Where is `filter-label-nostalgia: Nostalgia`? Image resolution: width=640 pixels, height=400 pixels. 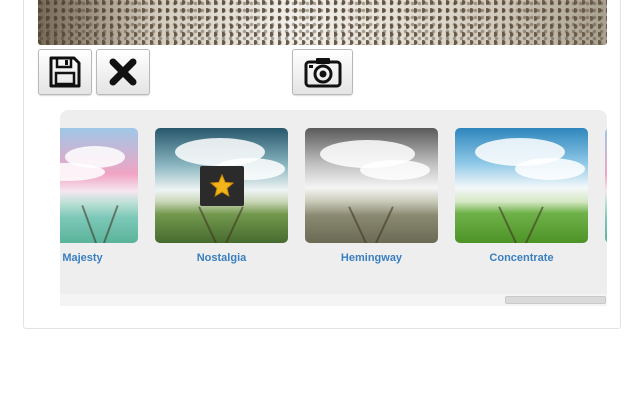 filter-label-nostalgia: Nostalgia is located at coordinates (221, 258).